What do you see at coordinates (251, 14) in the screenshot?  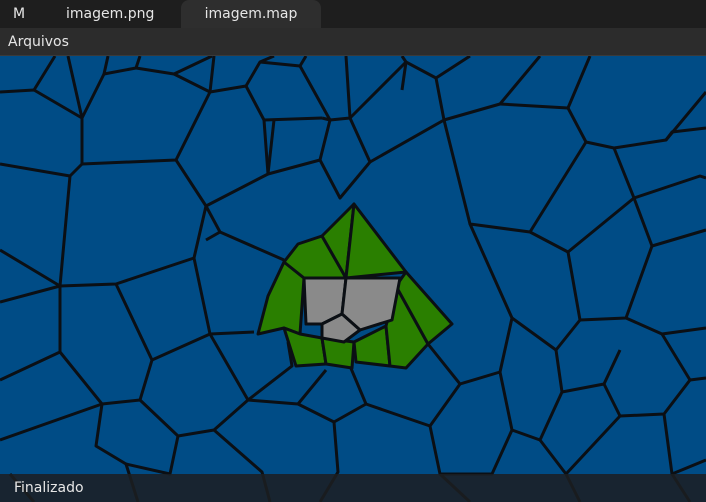 I see `tab-imagem-map: imagem.map` at bounding box center [251, 14].